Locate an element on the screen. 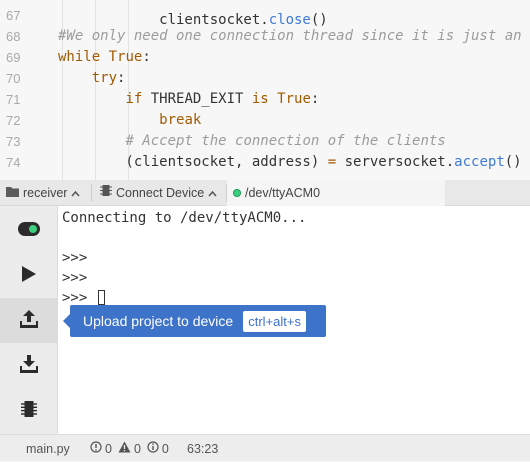  code-text: while True: is located at coordinates (104, 57).